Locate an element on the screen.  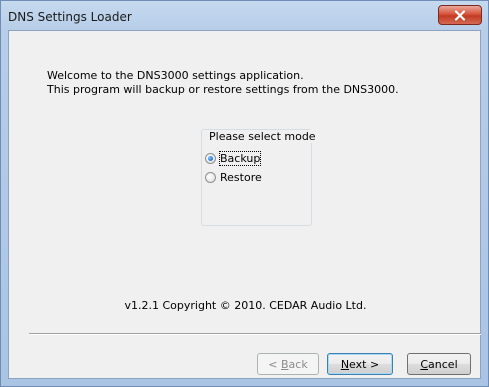
close-button is located at coordinates (460, 15).